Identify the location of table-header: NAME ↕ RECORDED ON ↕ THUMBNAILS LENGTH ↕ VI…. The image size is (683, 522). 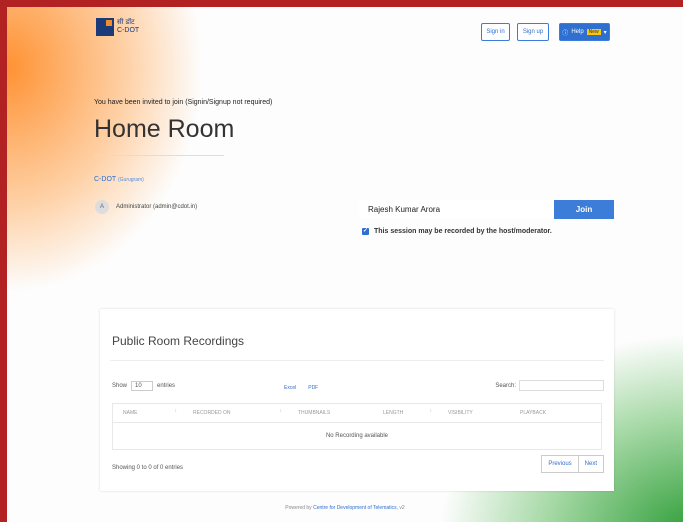
(357, 413).